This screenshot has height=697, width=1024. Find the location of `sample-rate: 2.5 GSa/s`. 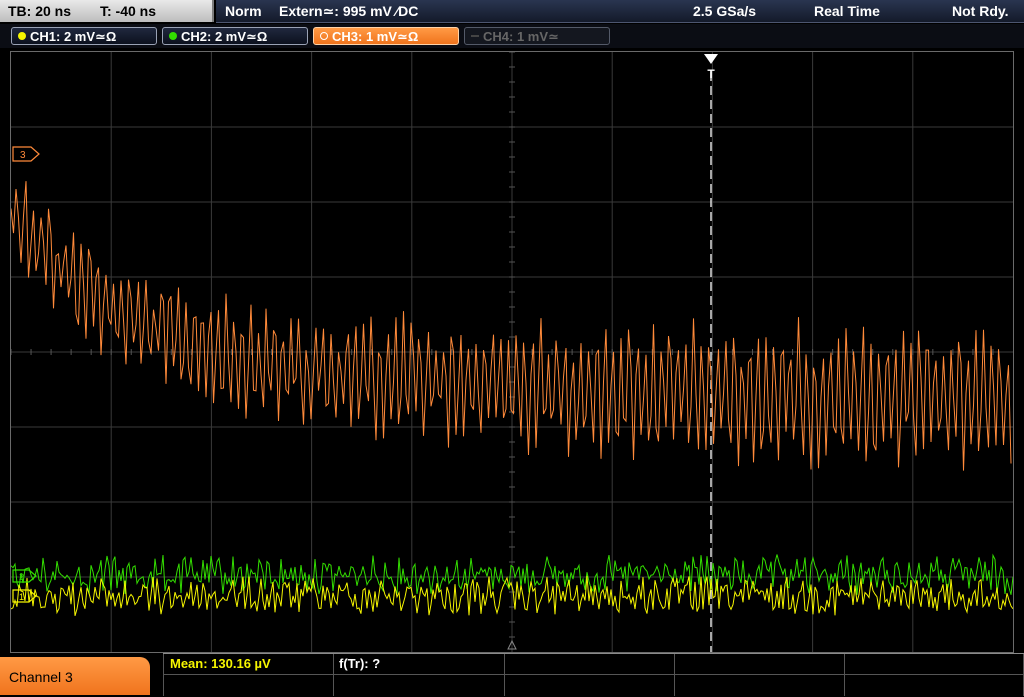

sample-rate: 2.5 GSa/s is located at coordinates (725, 11).